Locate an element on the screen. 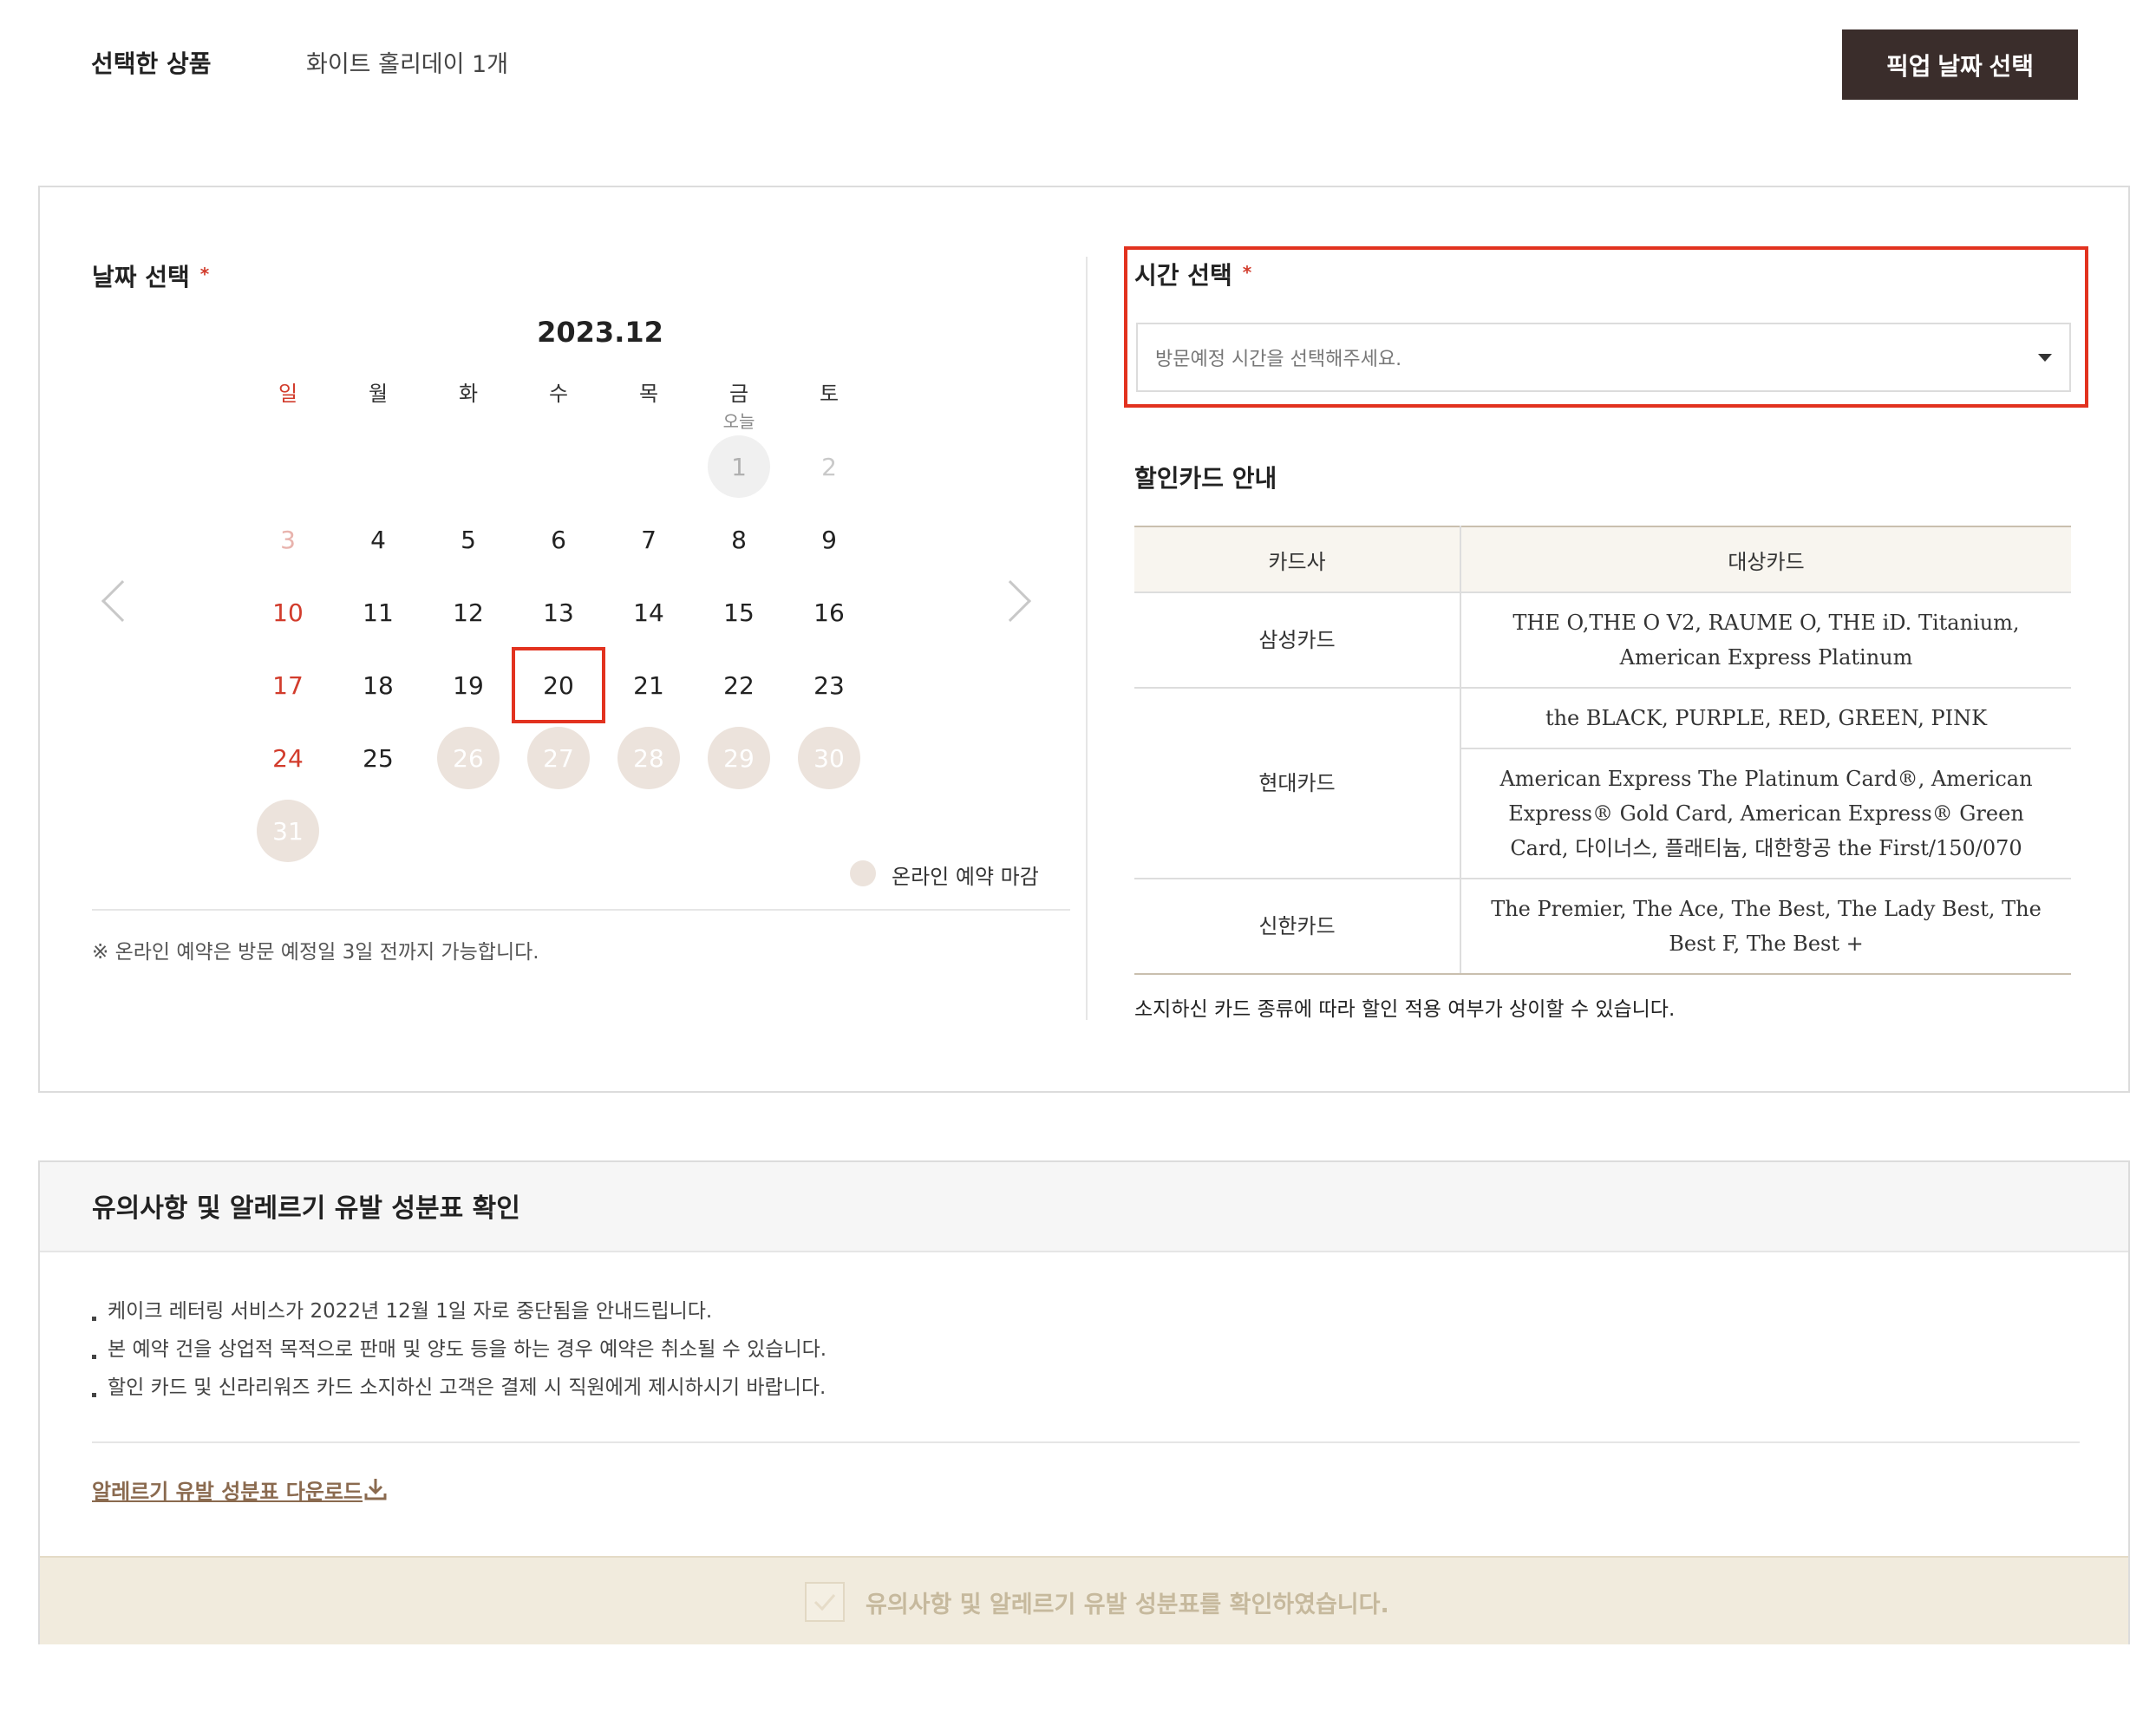 The height and width of the screenshot is (1719, 2156). card-company: 현대카드 is located at coordinates (1298, 784).